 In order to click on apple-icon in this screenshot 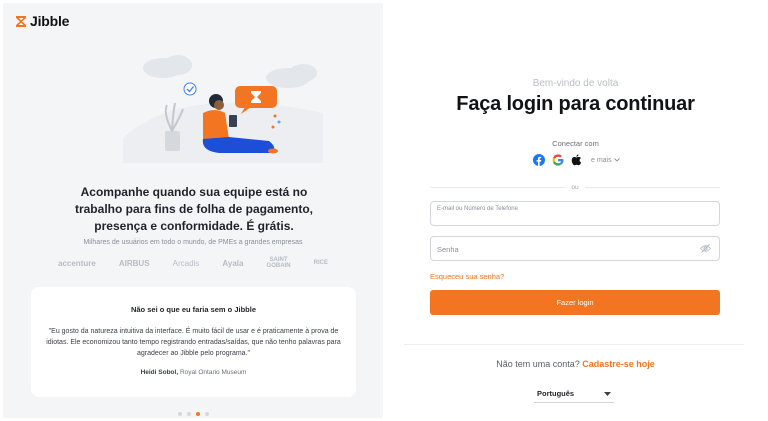, I will do `click(576, 160)`.